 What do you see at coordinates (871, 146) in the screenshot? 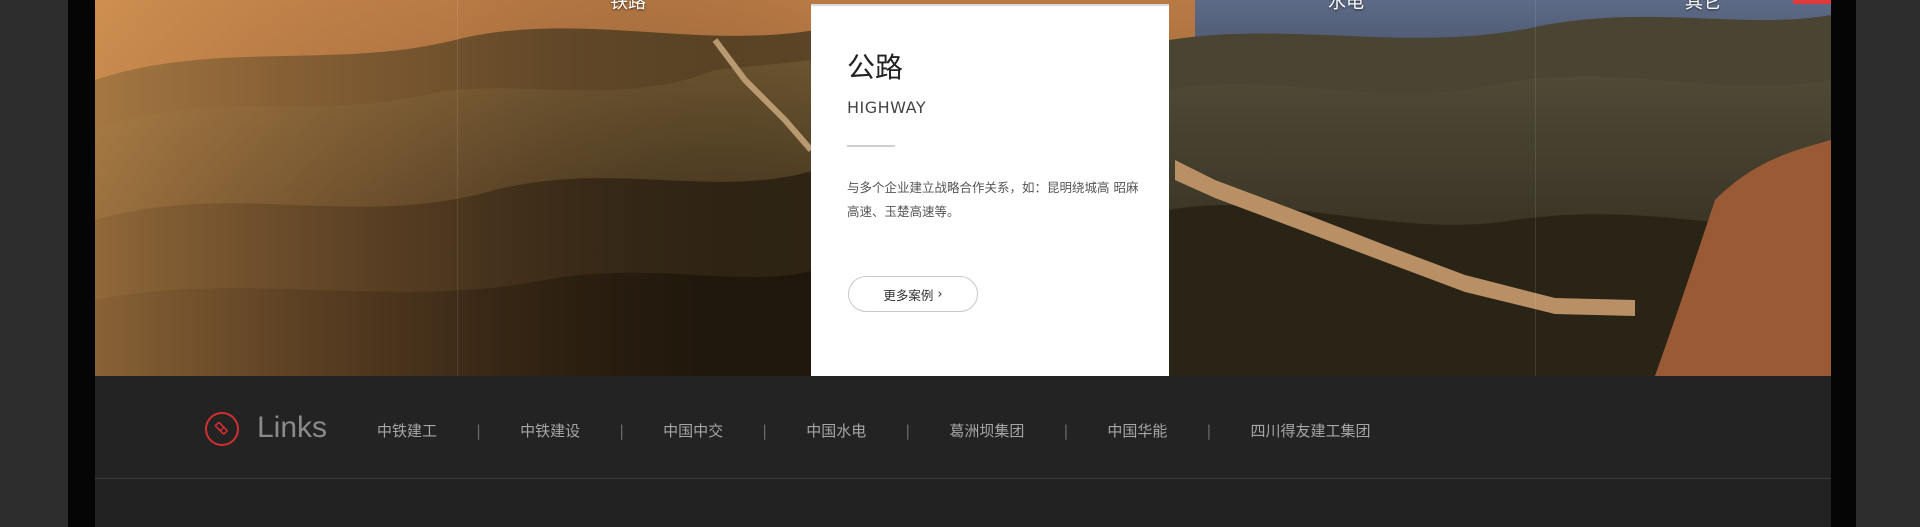
I see `card-divider` at bounding box center [871, 146].